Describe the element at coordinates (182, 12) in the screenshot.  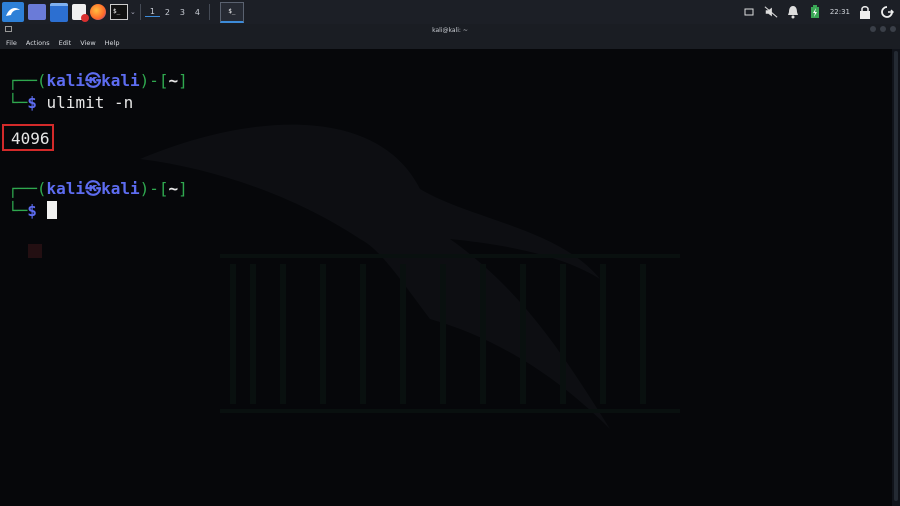
I see `workspace-3: 3` at that location.